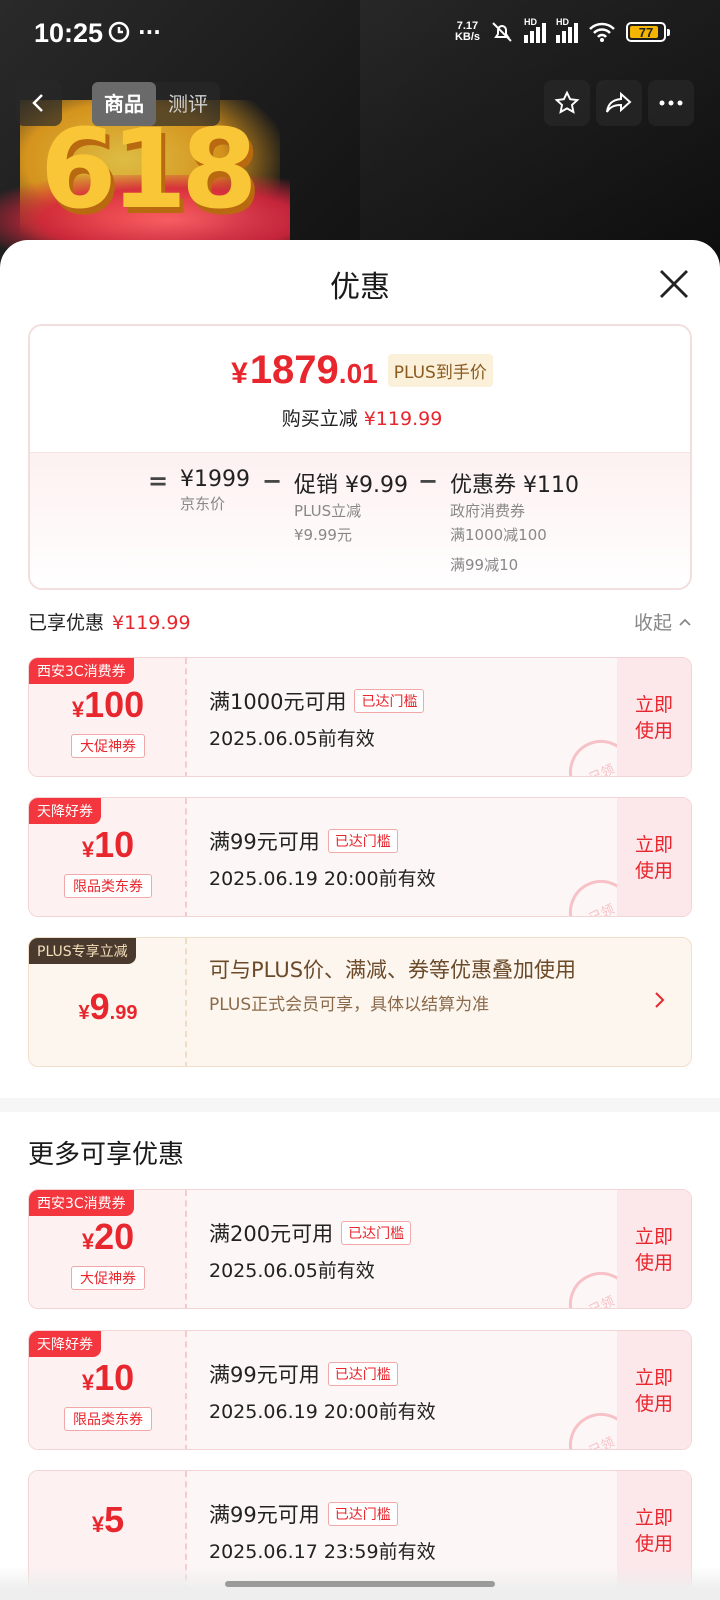 The width and height of the screenshot is (720, 1600). Describe the element at coordinates (535, 30) in the screenshot. I see `signal-1-icon: HD` at that location.